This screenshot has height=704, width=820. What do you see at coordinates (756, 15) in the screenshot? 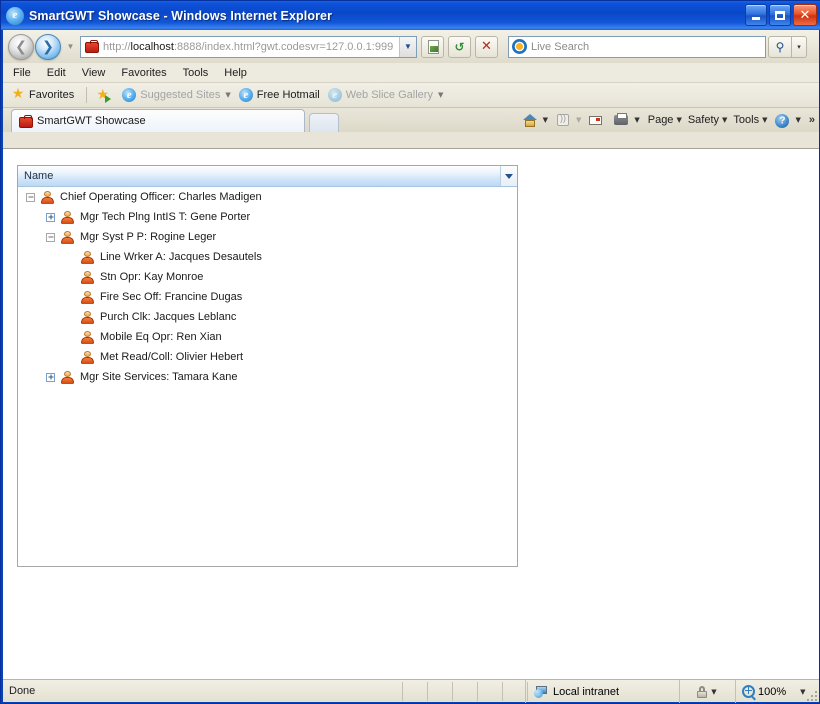
I see `minimize-button` at bounding box center [756, 15].